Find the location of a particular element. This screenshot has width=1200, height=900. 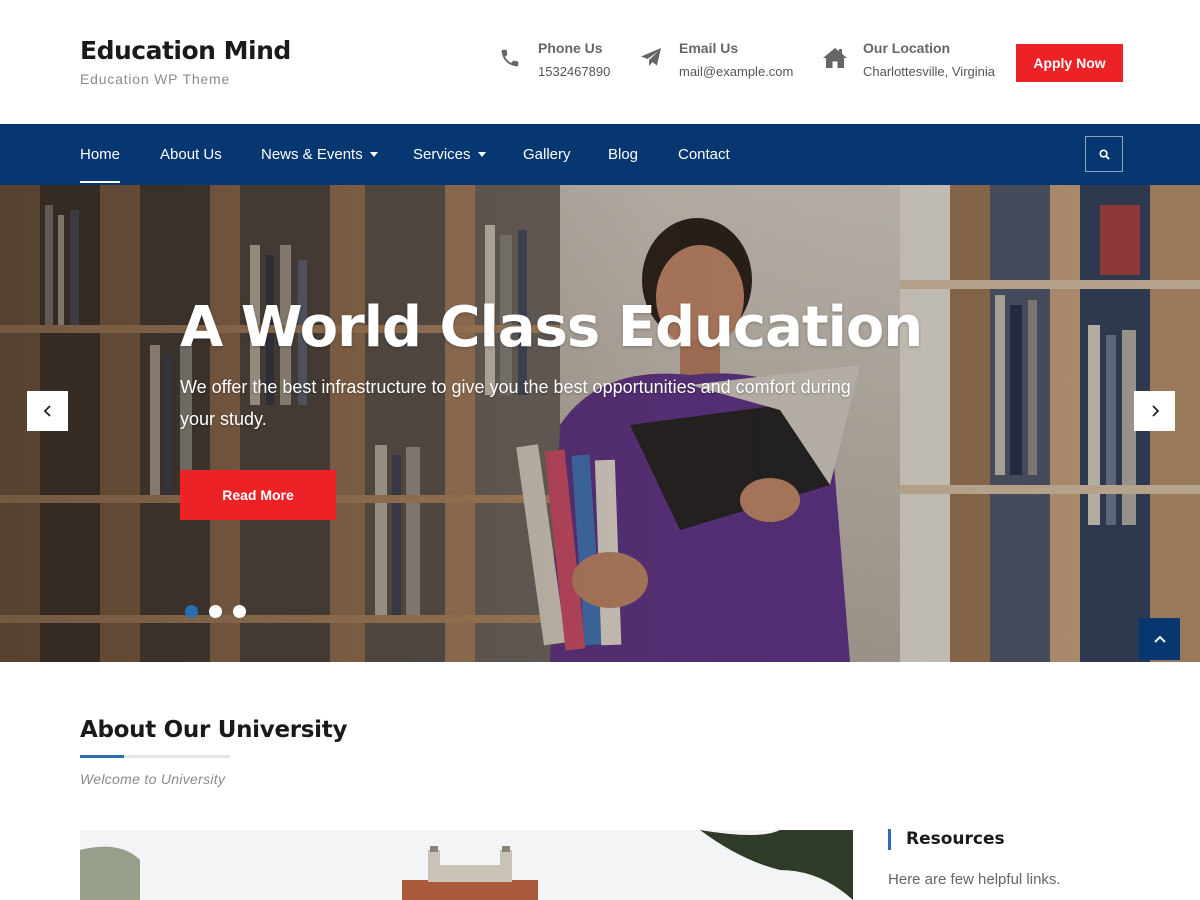

site-title: Education Mind is located at coordinates (185, 50).